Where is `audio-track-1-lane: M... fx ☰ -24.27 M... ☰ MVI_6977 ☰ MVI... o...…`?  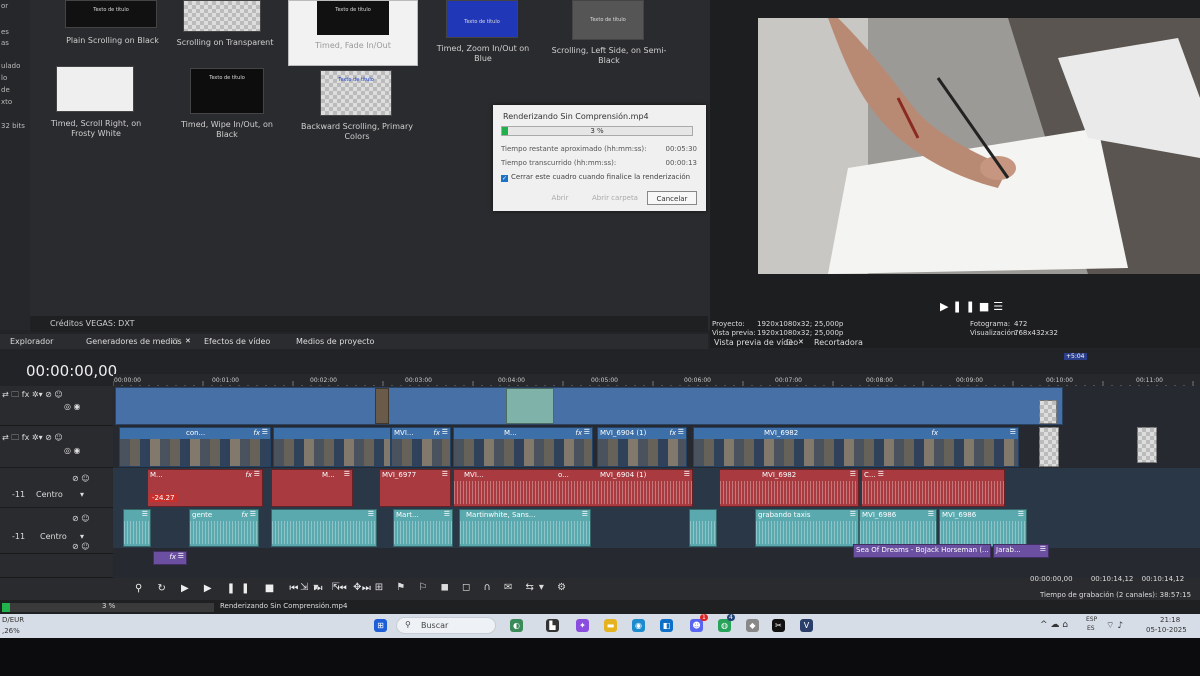 audio-track-1-lane: M... fx ☰ -24.27 M... ☰ MVI_6977 ☰ MVI... o...… is located at coordinates (656, 488).